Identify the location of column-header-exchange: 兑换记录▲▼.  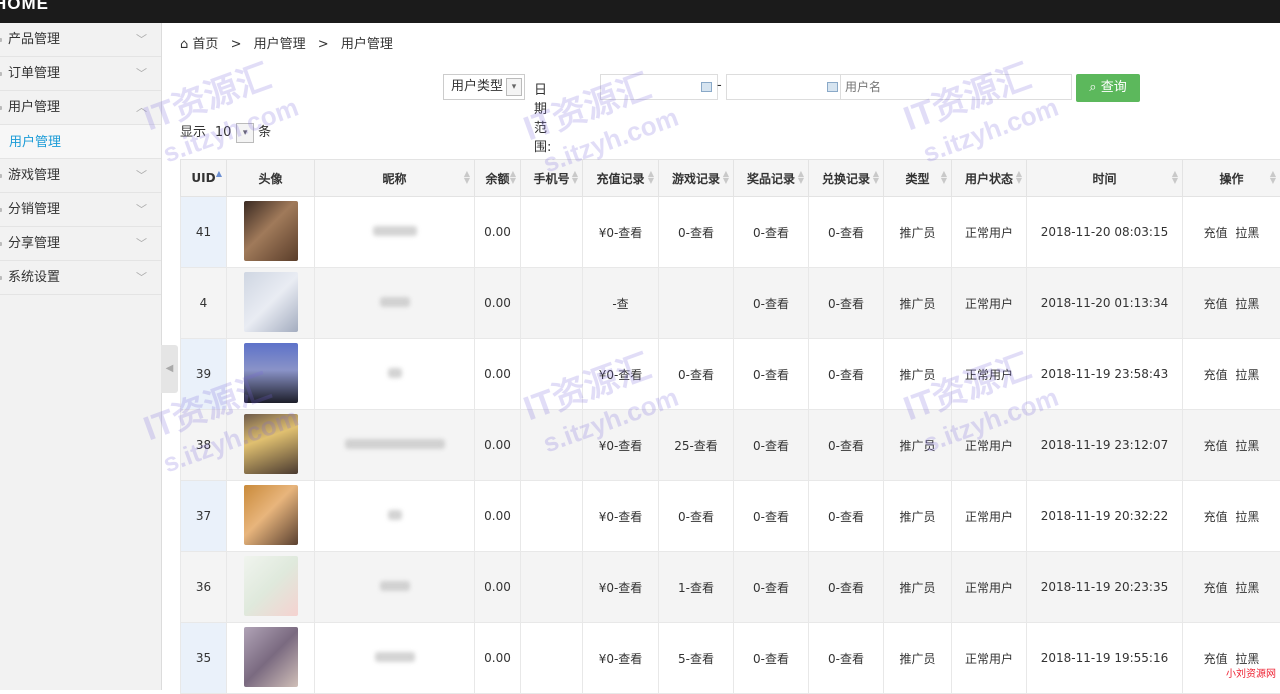
(846, 178).